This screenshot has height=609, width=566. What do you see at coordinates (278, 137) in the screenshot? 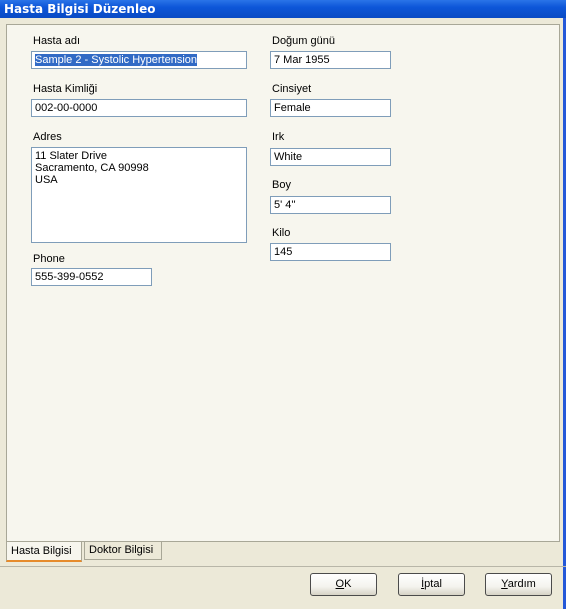
I see `race-label: Irk` at bounding box center [278, 137].